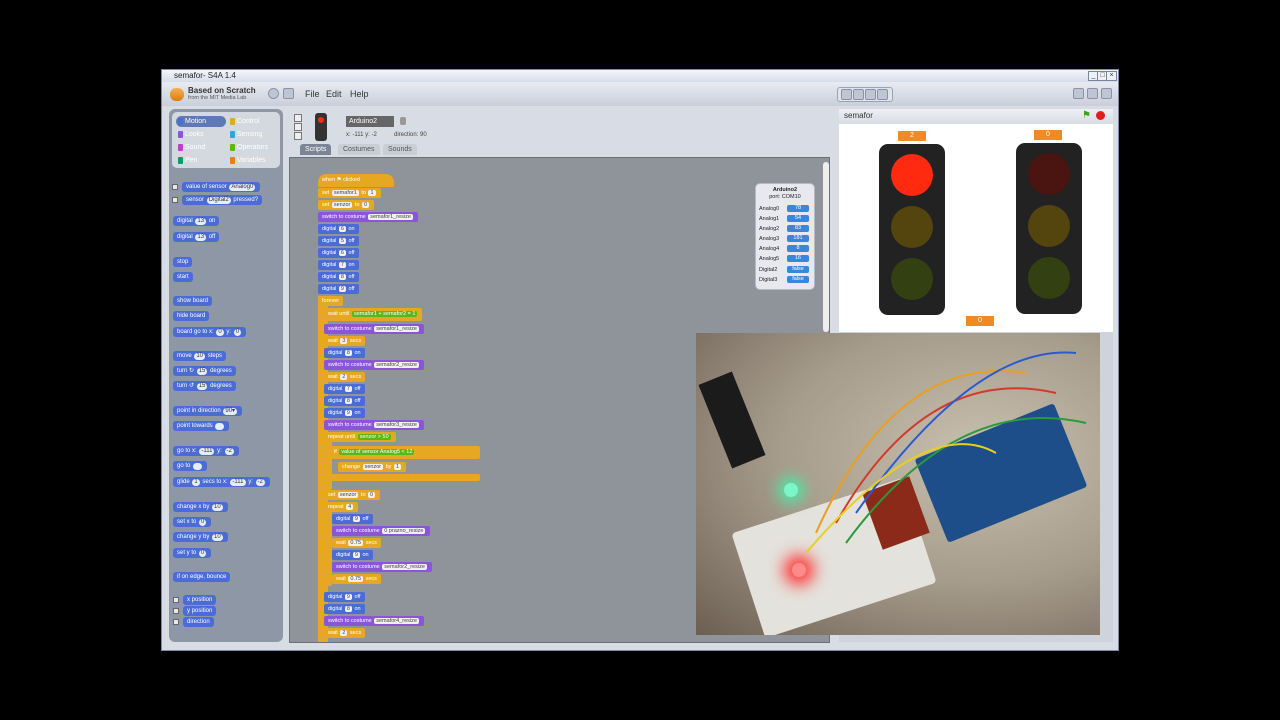 Image resolution: width=1280 pixels, height=720 pixels. I want to click on block-start: start, so click(183, 277).